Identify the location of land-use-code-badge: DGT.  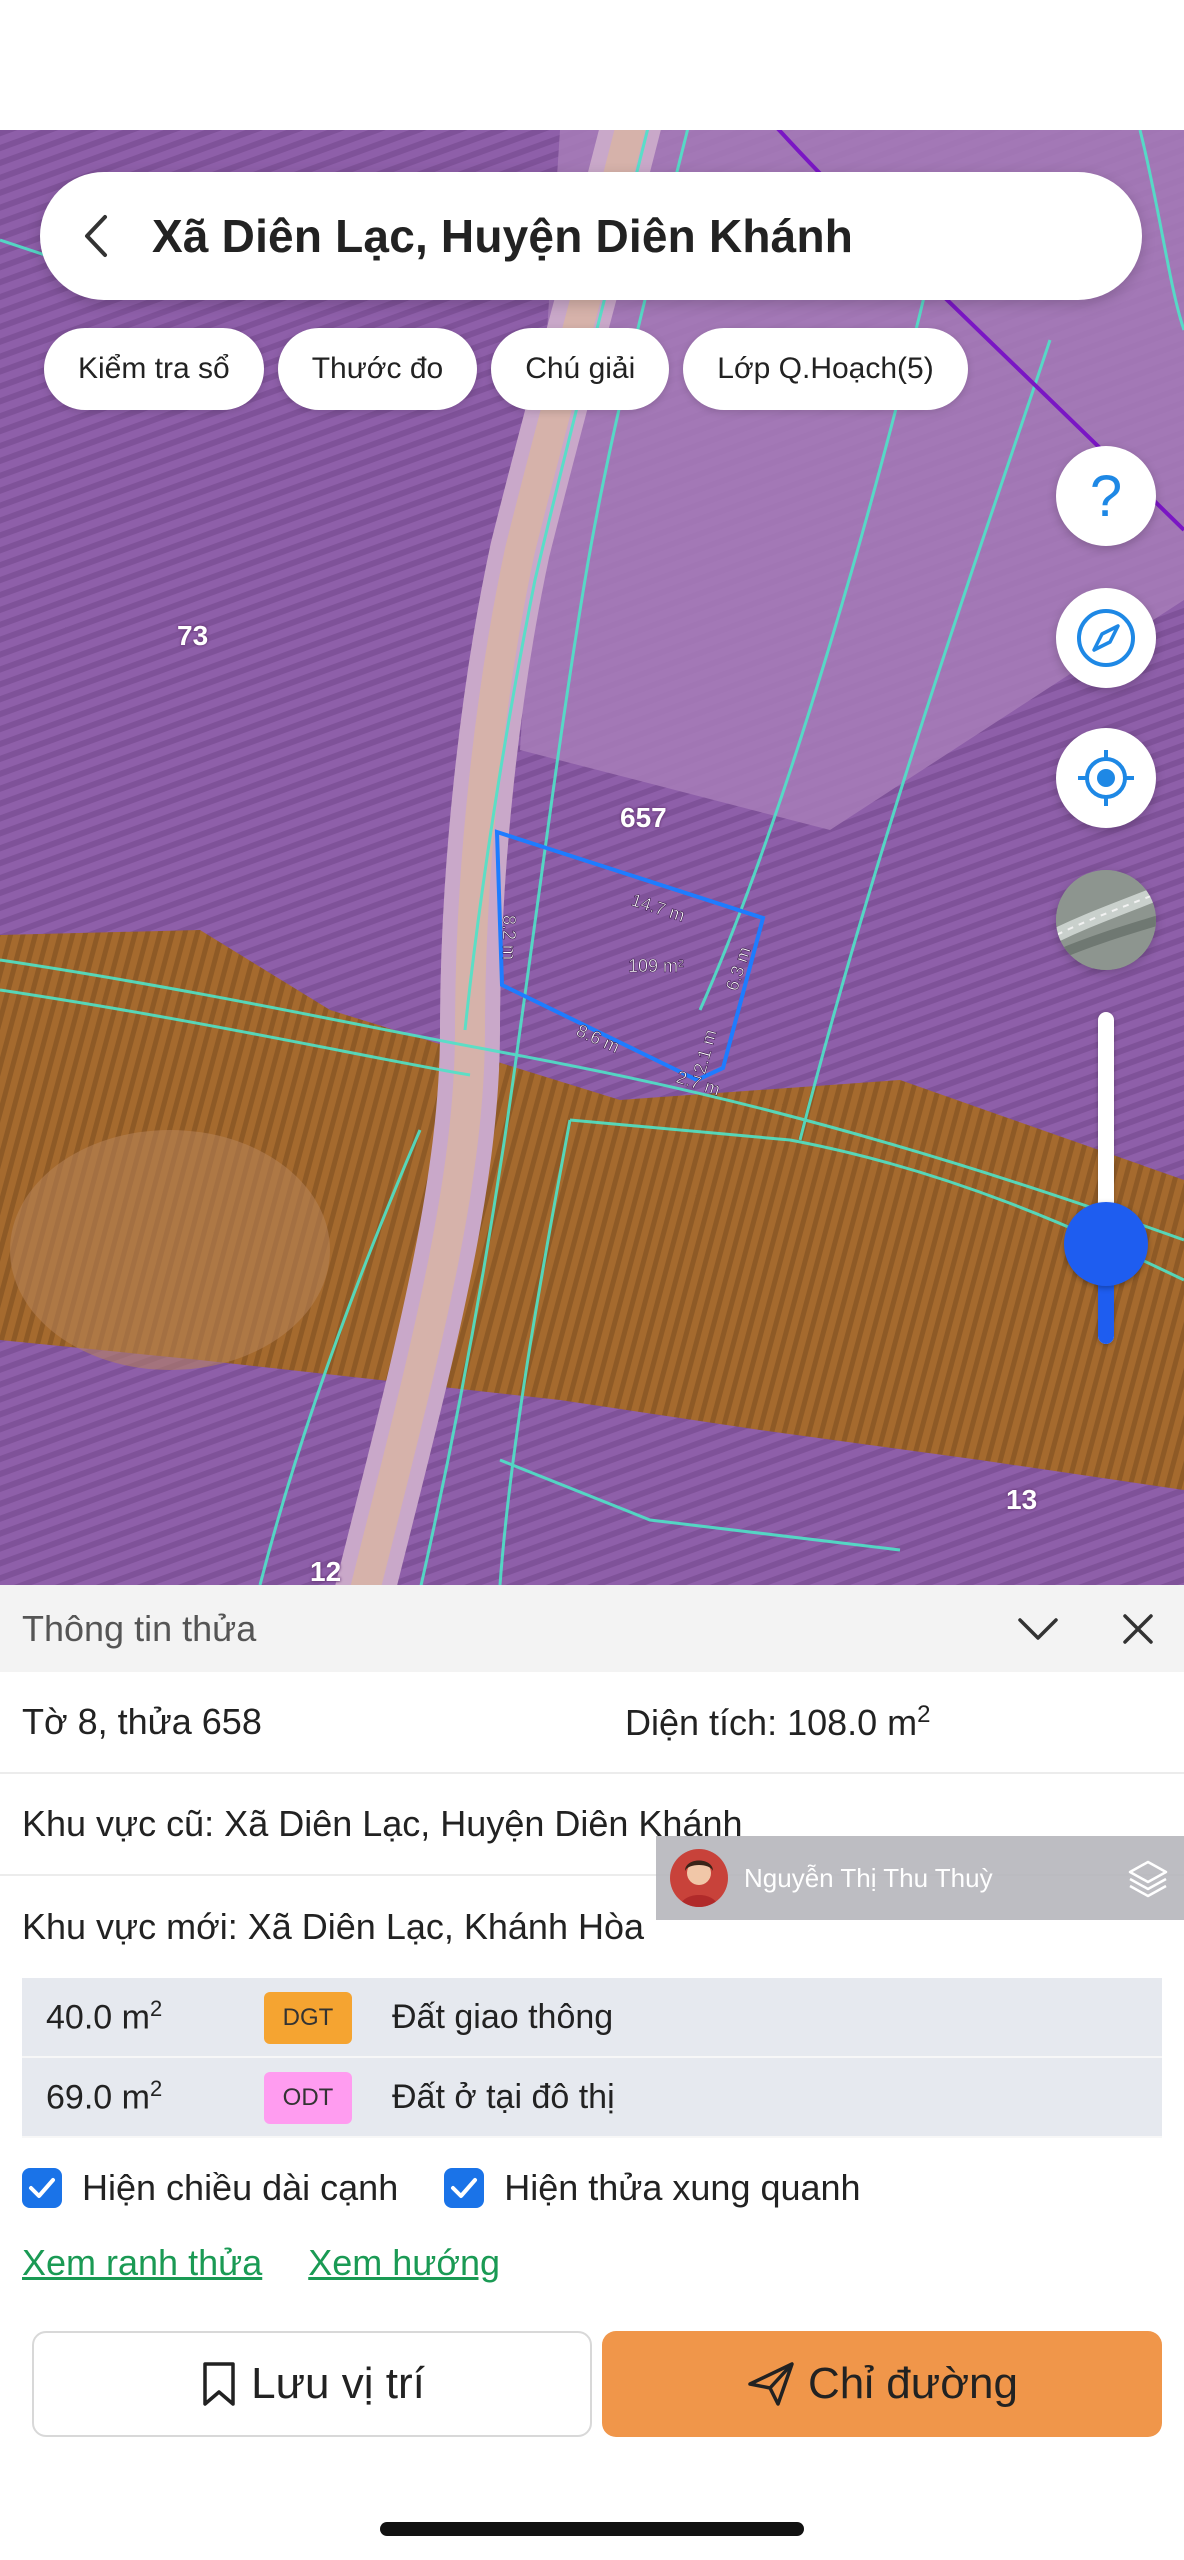
(308, 2018).